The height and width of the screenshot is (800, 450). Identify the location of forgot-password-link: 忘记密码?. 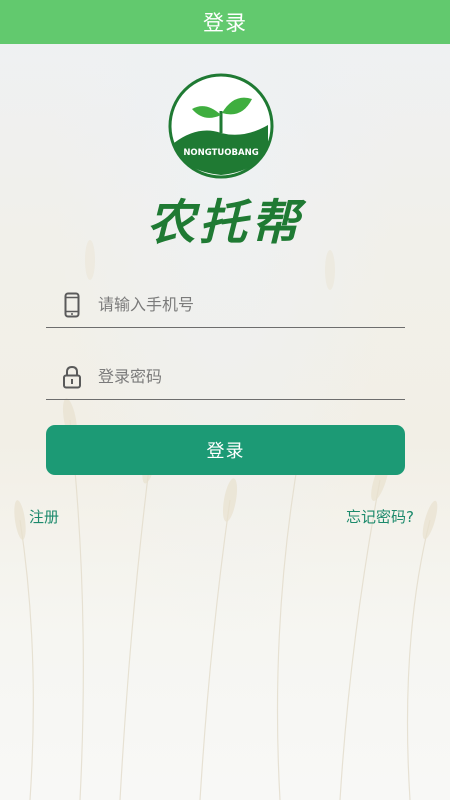
(380, 516).